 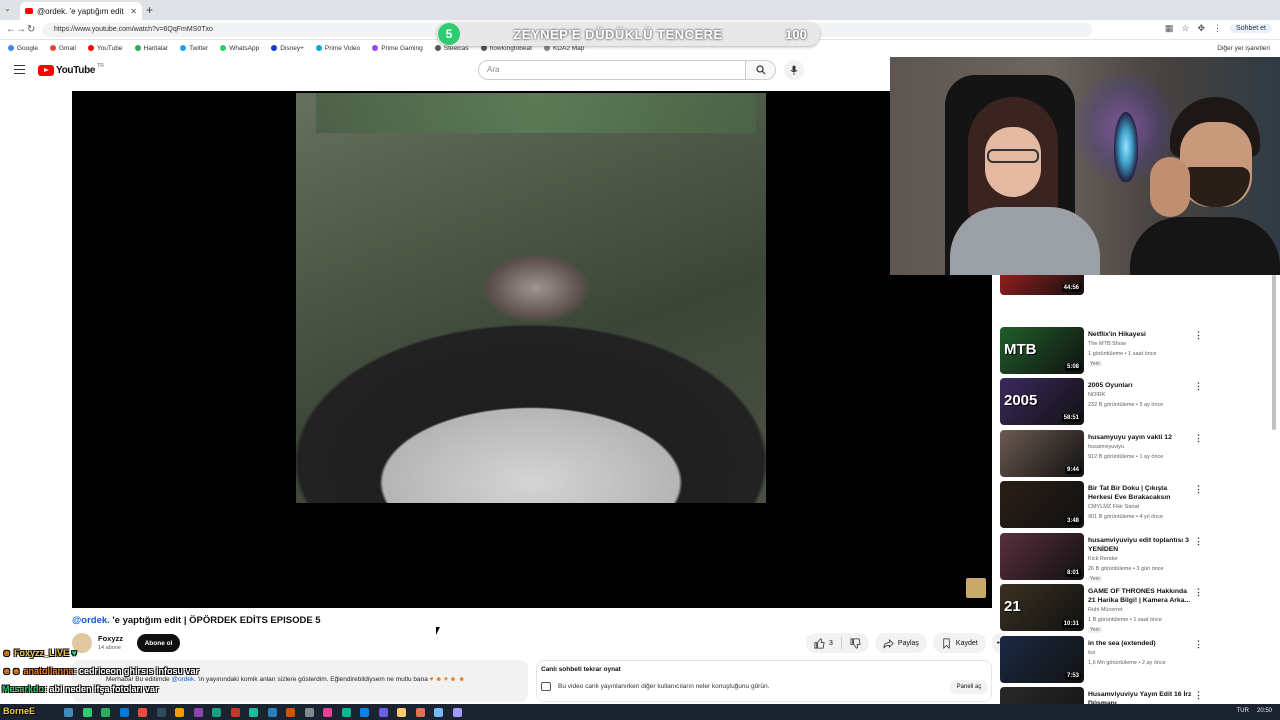 What do you see at coordinates (1201, 28) in the screenshot?
I see `puzzle-icon: ✥` at bounding box center [1201, 28].